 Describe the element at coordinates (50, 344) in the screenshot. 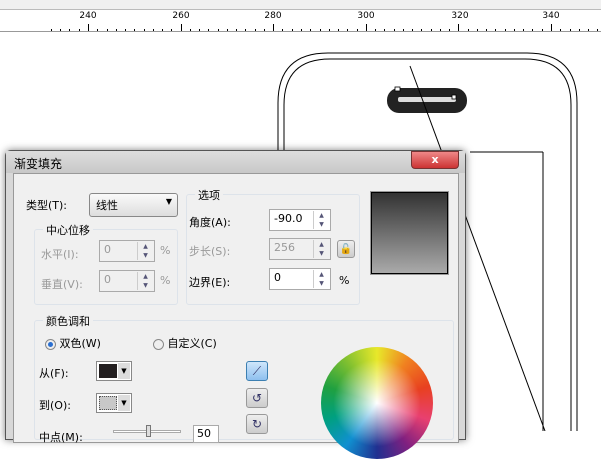

I see `radio-selected` at that location.